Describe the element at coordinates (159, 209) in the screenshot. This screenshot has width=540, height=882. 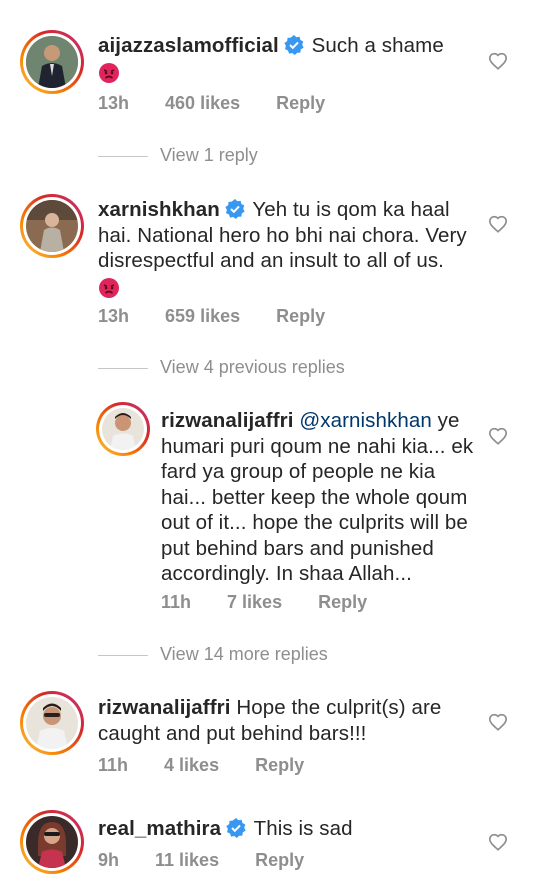
I see `username: xarnishkhan` at that location.